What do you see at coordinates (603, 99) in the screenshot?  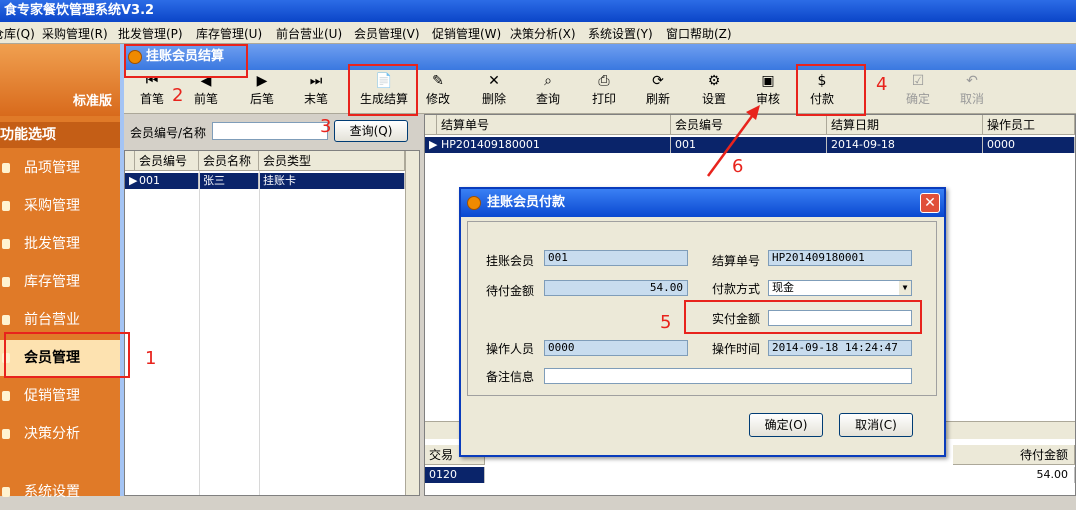 I see `print-label: 打印` at bounding box center [603, 99].